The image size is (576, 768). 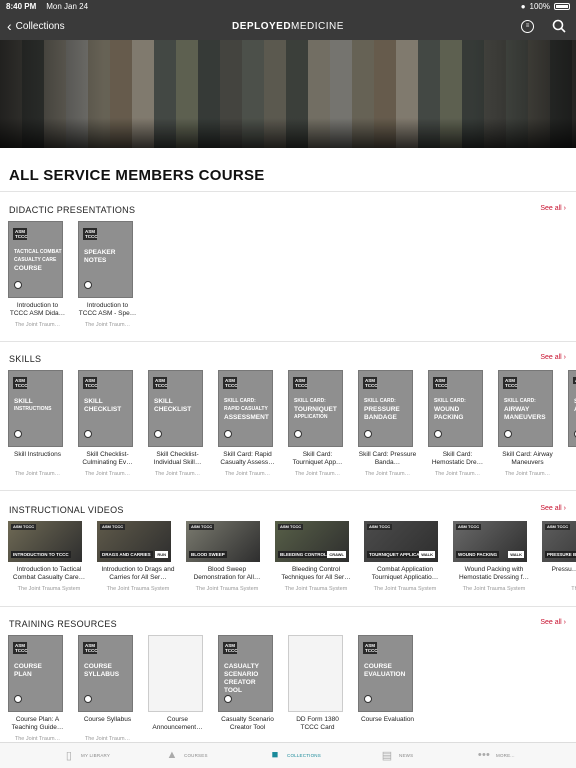 I want to click on video-label: BLEEDING CONTROL, so click(x=303, y=554).